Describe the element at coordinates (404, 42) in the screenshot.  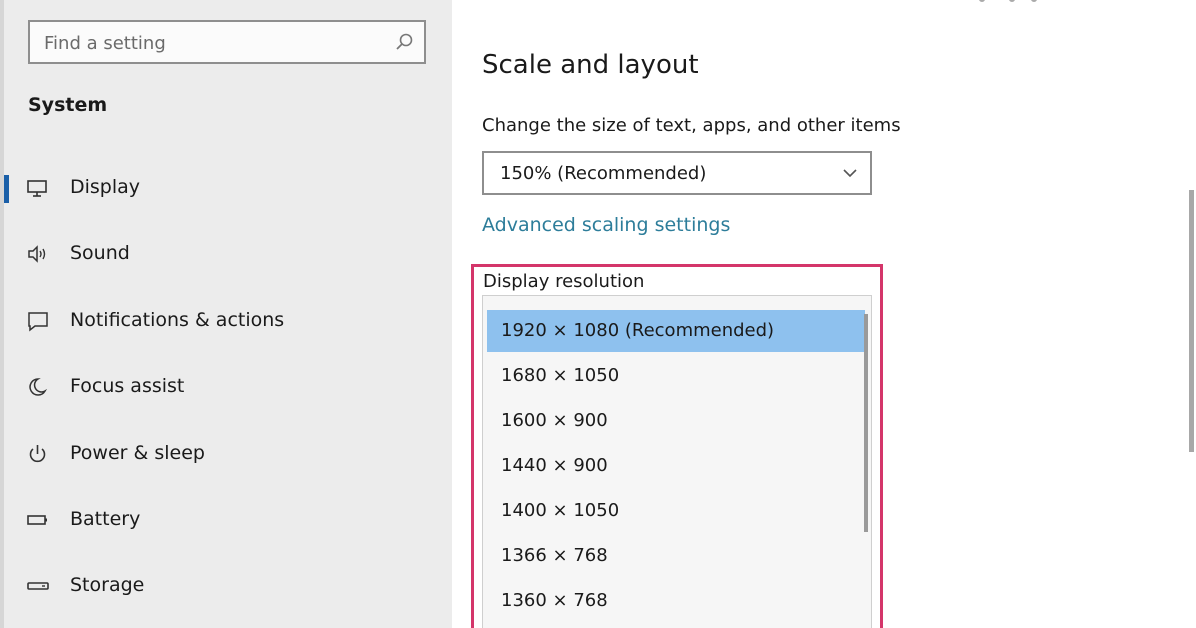
I see `search-icon` at that location.